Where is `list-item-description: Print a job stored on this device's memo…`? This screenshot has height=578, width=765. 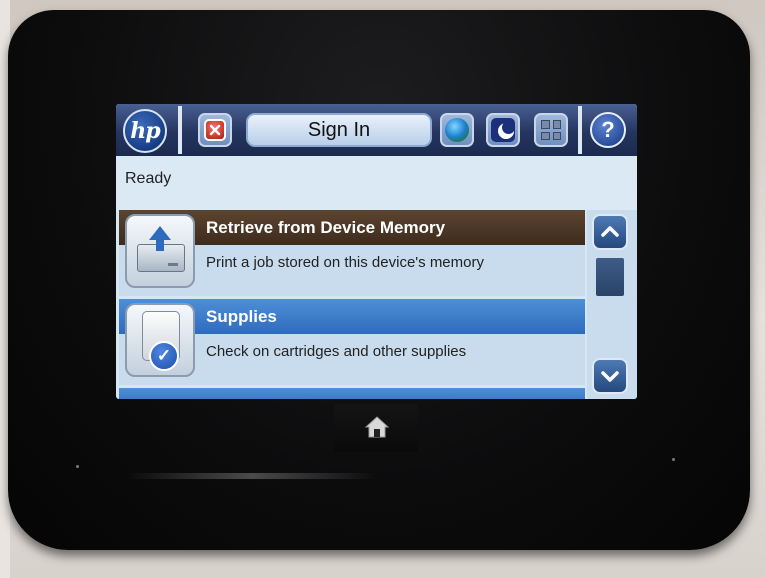 list-item-description: Print a job stored on this device's memo… is located at coordinates (345, 262).